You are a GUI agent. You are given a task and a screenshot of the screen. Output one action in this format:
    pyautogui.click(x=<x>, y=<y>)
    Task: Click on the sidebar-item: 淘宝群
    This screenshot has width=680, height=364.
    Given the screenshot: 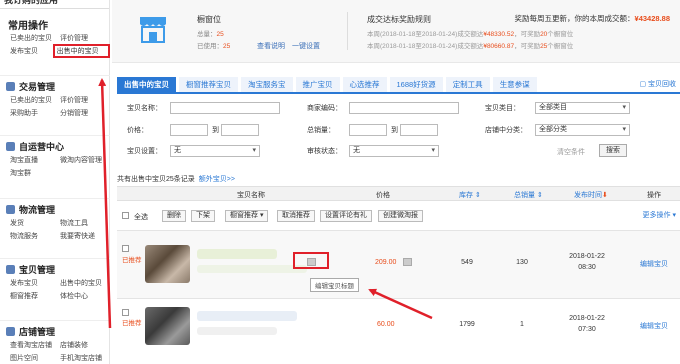 What is the action you would take?
    pyautogui.click(x=35, y=173)
    